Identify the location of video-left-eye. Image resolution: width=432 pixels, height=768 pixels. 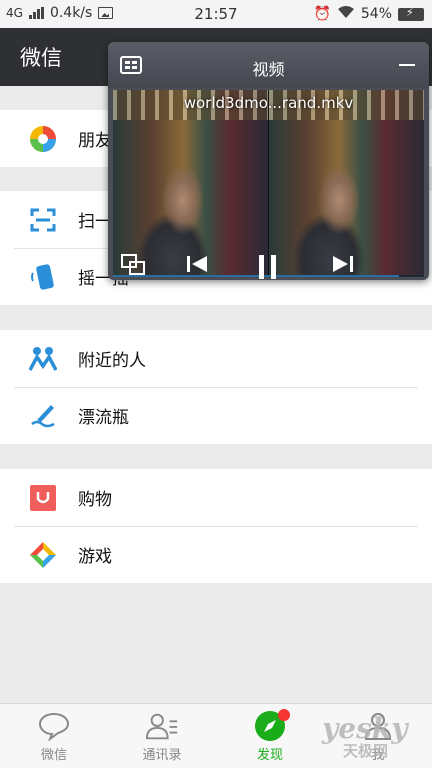
(190, 183).